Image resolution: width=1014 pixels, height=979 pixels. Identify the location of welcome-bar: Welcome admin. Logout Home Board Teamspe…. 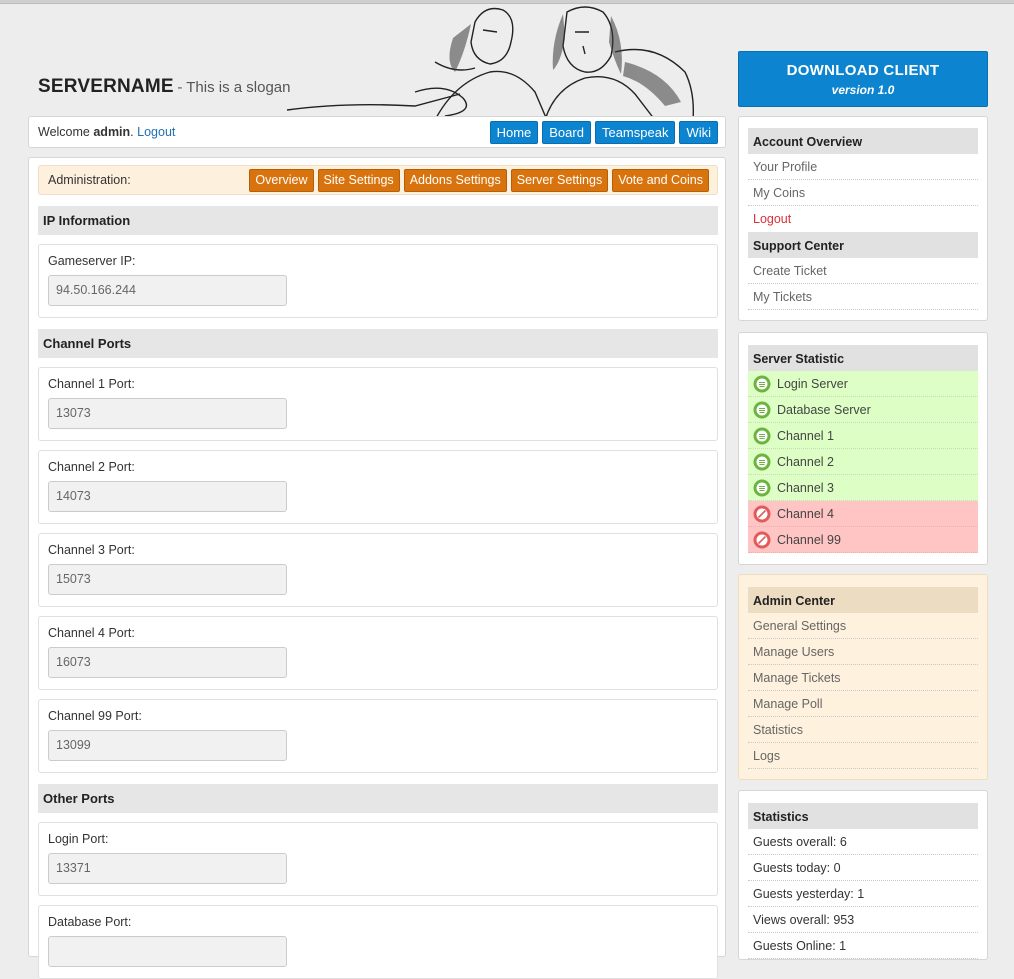
(377, 132).